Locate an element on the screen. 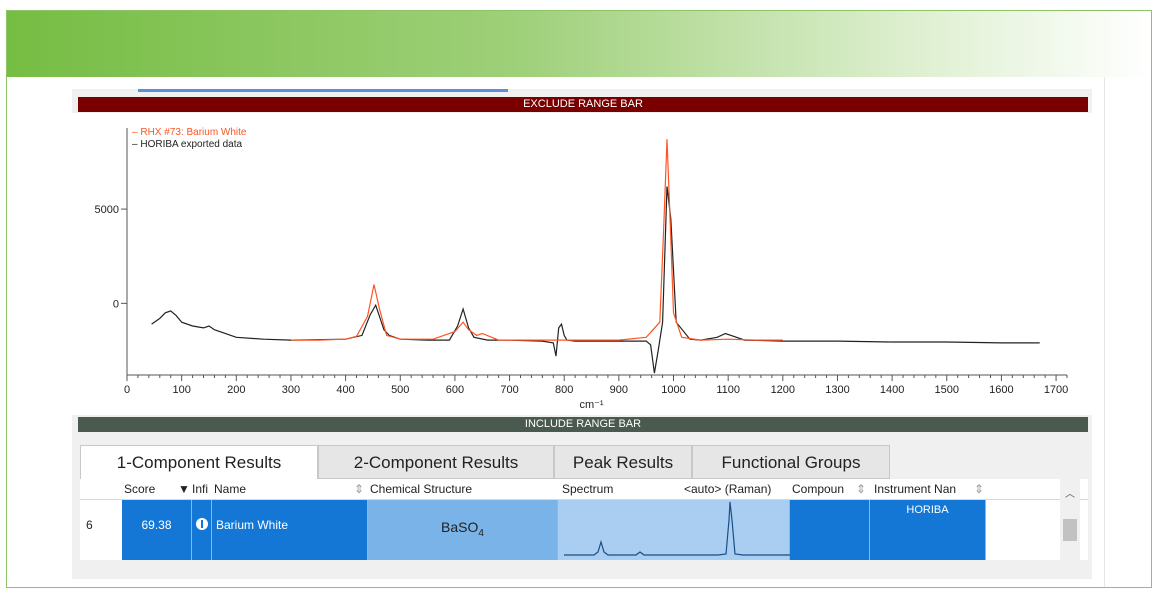  scrollbar-thumb is located at coordinates (1070, 530).